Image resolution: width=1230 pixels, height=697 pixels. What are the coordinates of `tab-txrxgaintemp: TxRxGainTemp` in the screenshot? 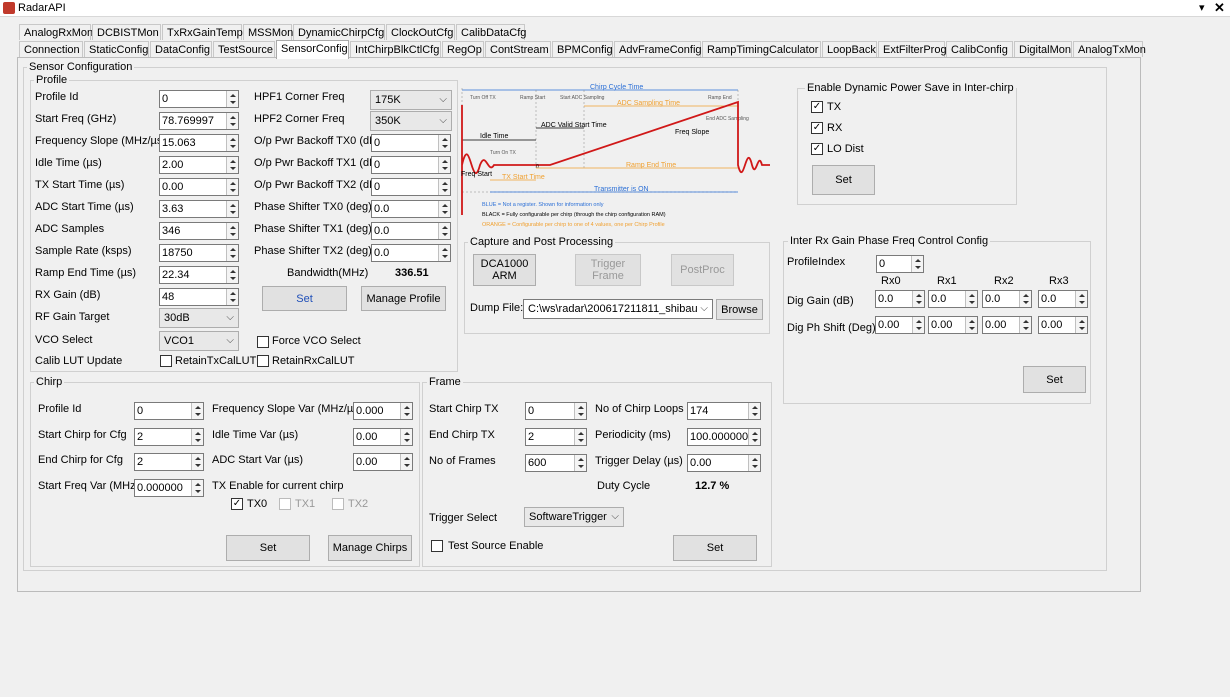 It's located at (202, 32).